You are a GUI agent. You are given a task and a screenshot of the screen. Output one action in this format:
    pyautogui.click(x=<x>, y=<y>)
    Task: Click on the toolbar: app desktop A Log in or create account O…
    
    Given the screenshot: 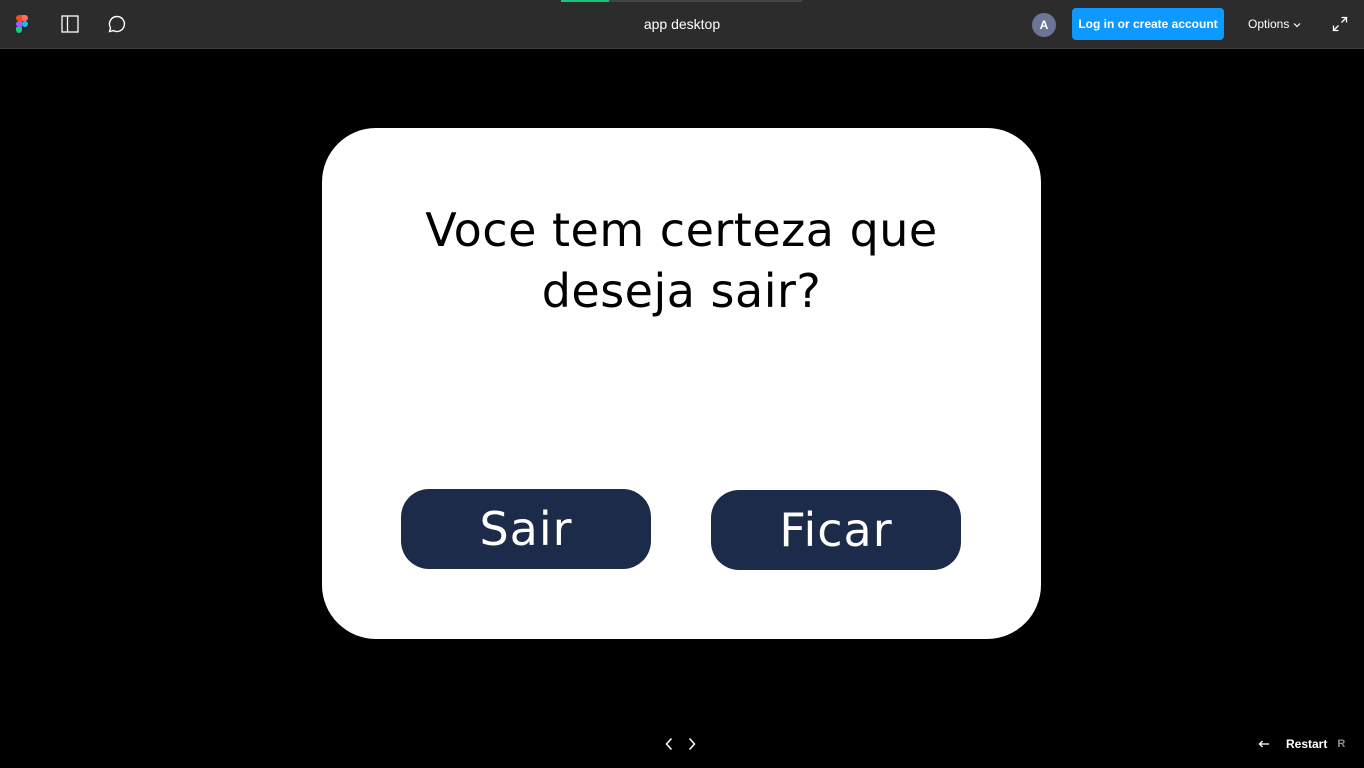 What is the action you would take?
    pyautogui.click(x=682, y=24)
    